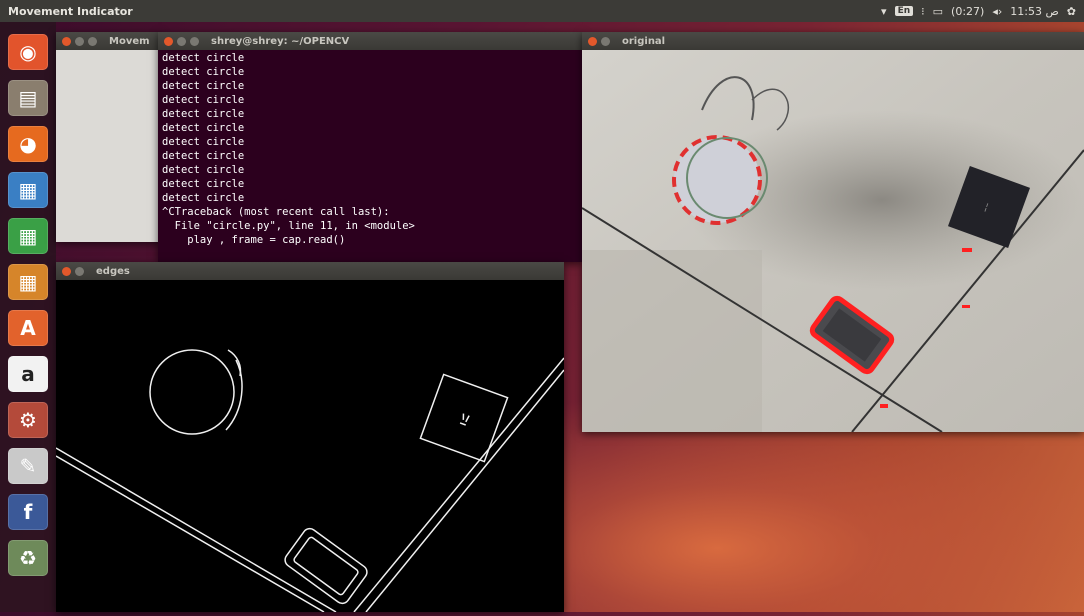 This screenshot has width=1084, height=616. What do you see at coordinates (288, 226) in the screenshot?
I see `terminal-line: File "circle.py", line 11, in <module>` at bounding box center [288, 226].